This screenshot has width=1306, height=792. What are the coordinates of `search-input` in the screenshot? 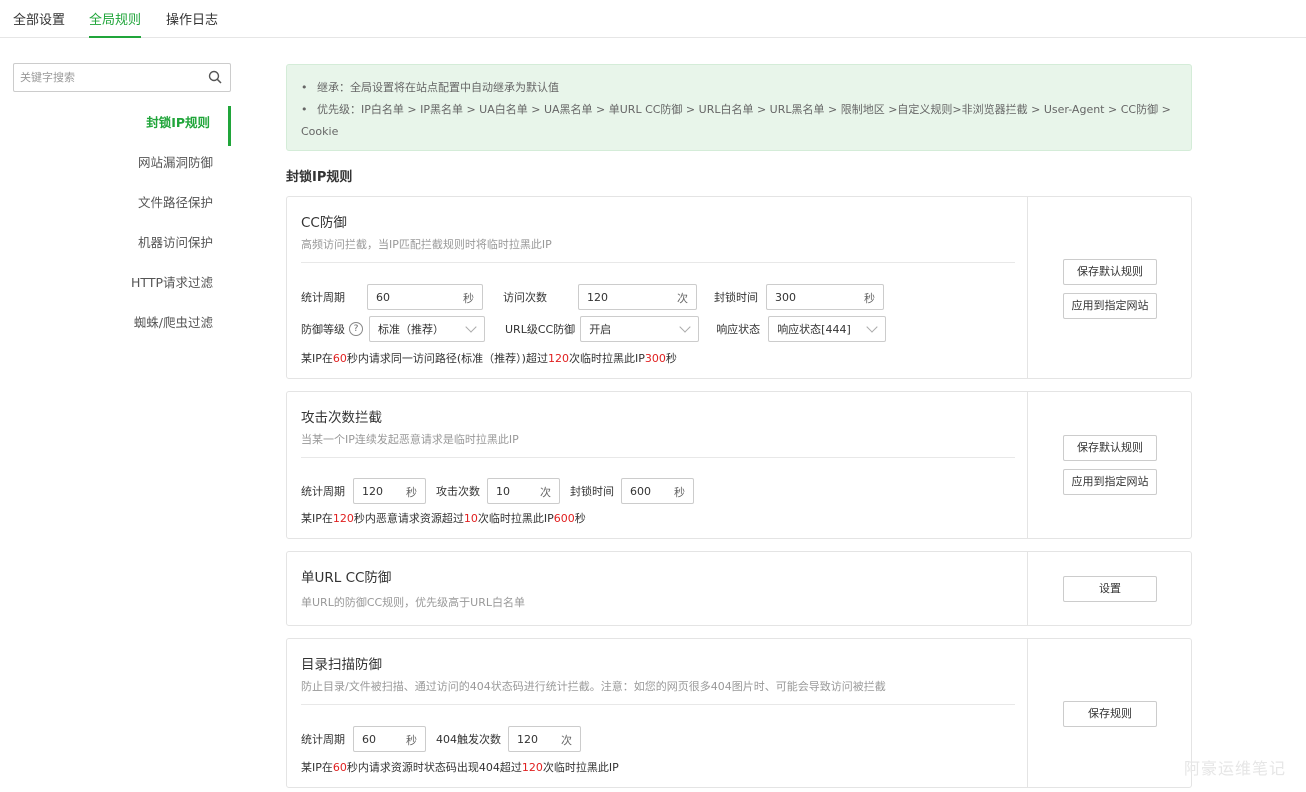 It's located at (104, 77).